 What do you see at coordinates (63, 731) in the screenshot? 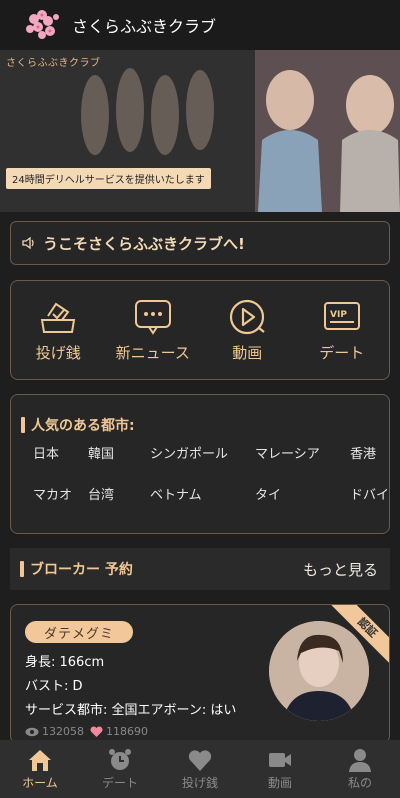
I see `view-count: 132058` at bounding box center [63, 731].